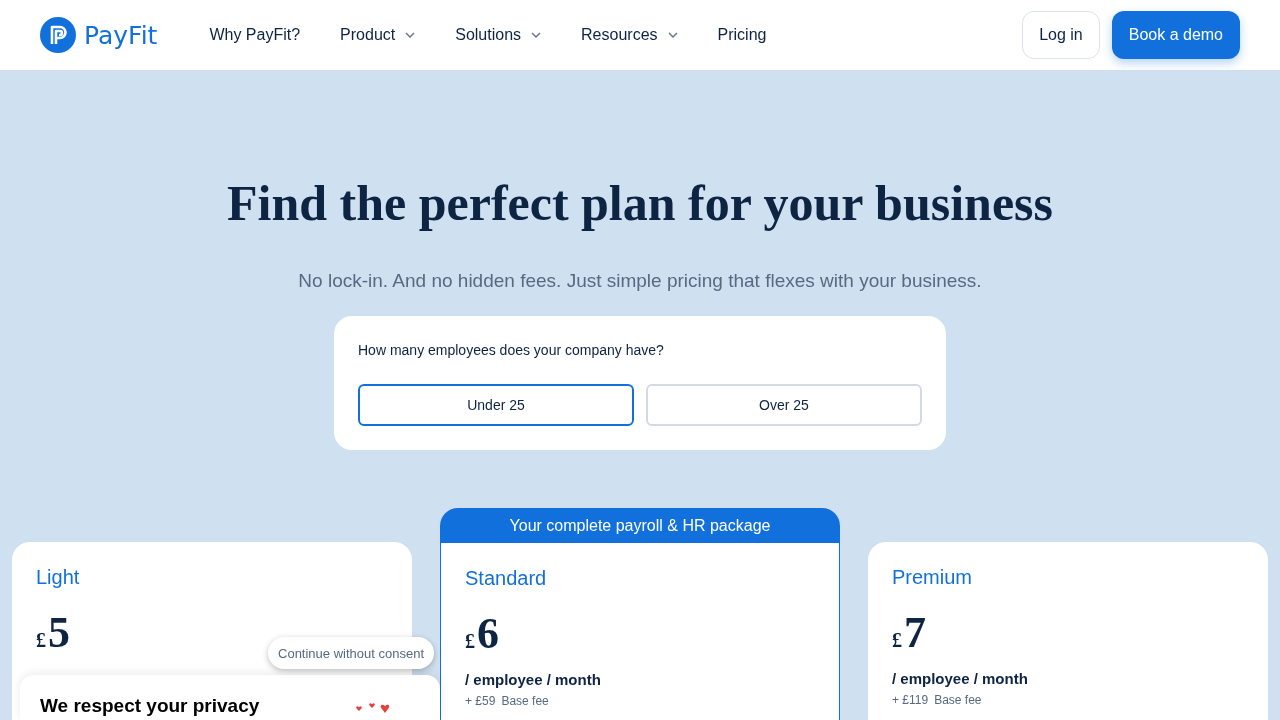 The width and height of the screenshot is (1280, 720). What do you see at coordinates (373, 708) in the screenshot?
I see `hearts-icon` at bounding box center [373, 708].